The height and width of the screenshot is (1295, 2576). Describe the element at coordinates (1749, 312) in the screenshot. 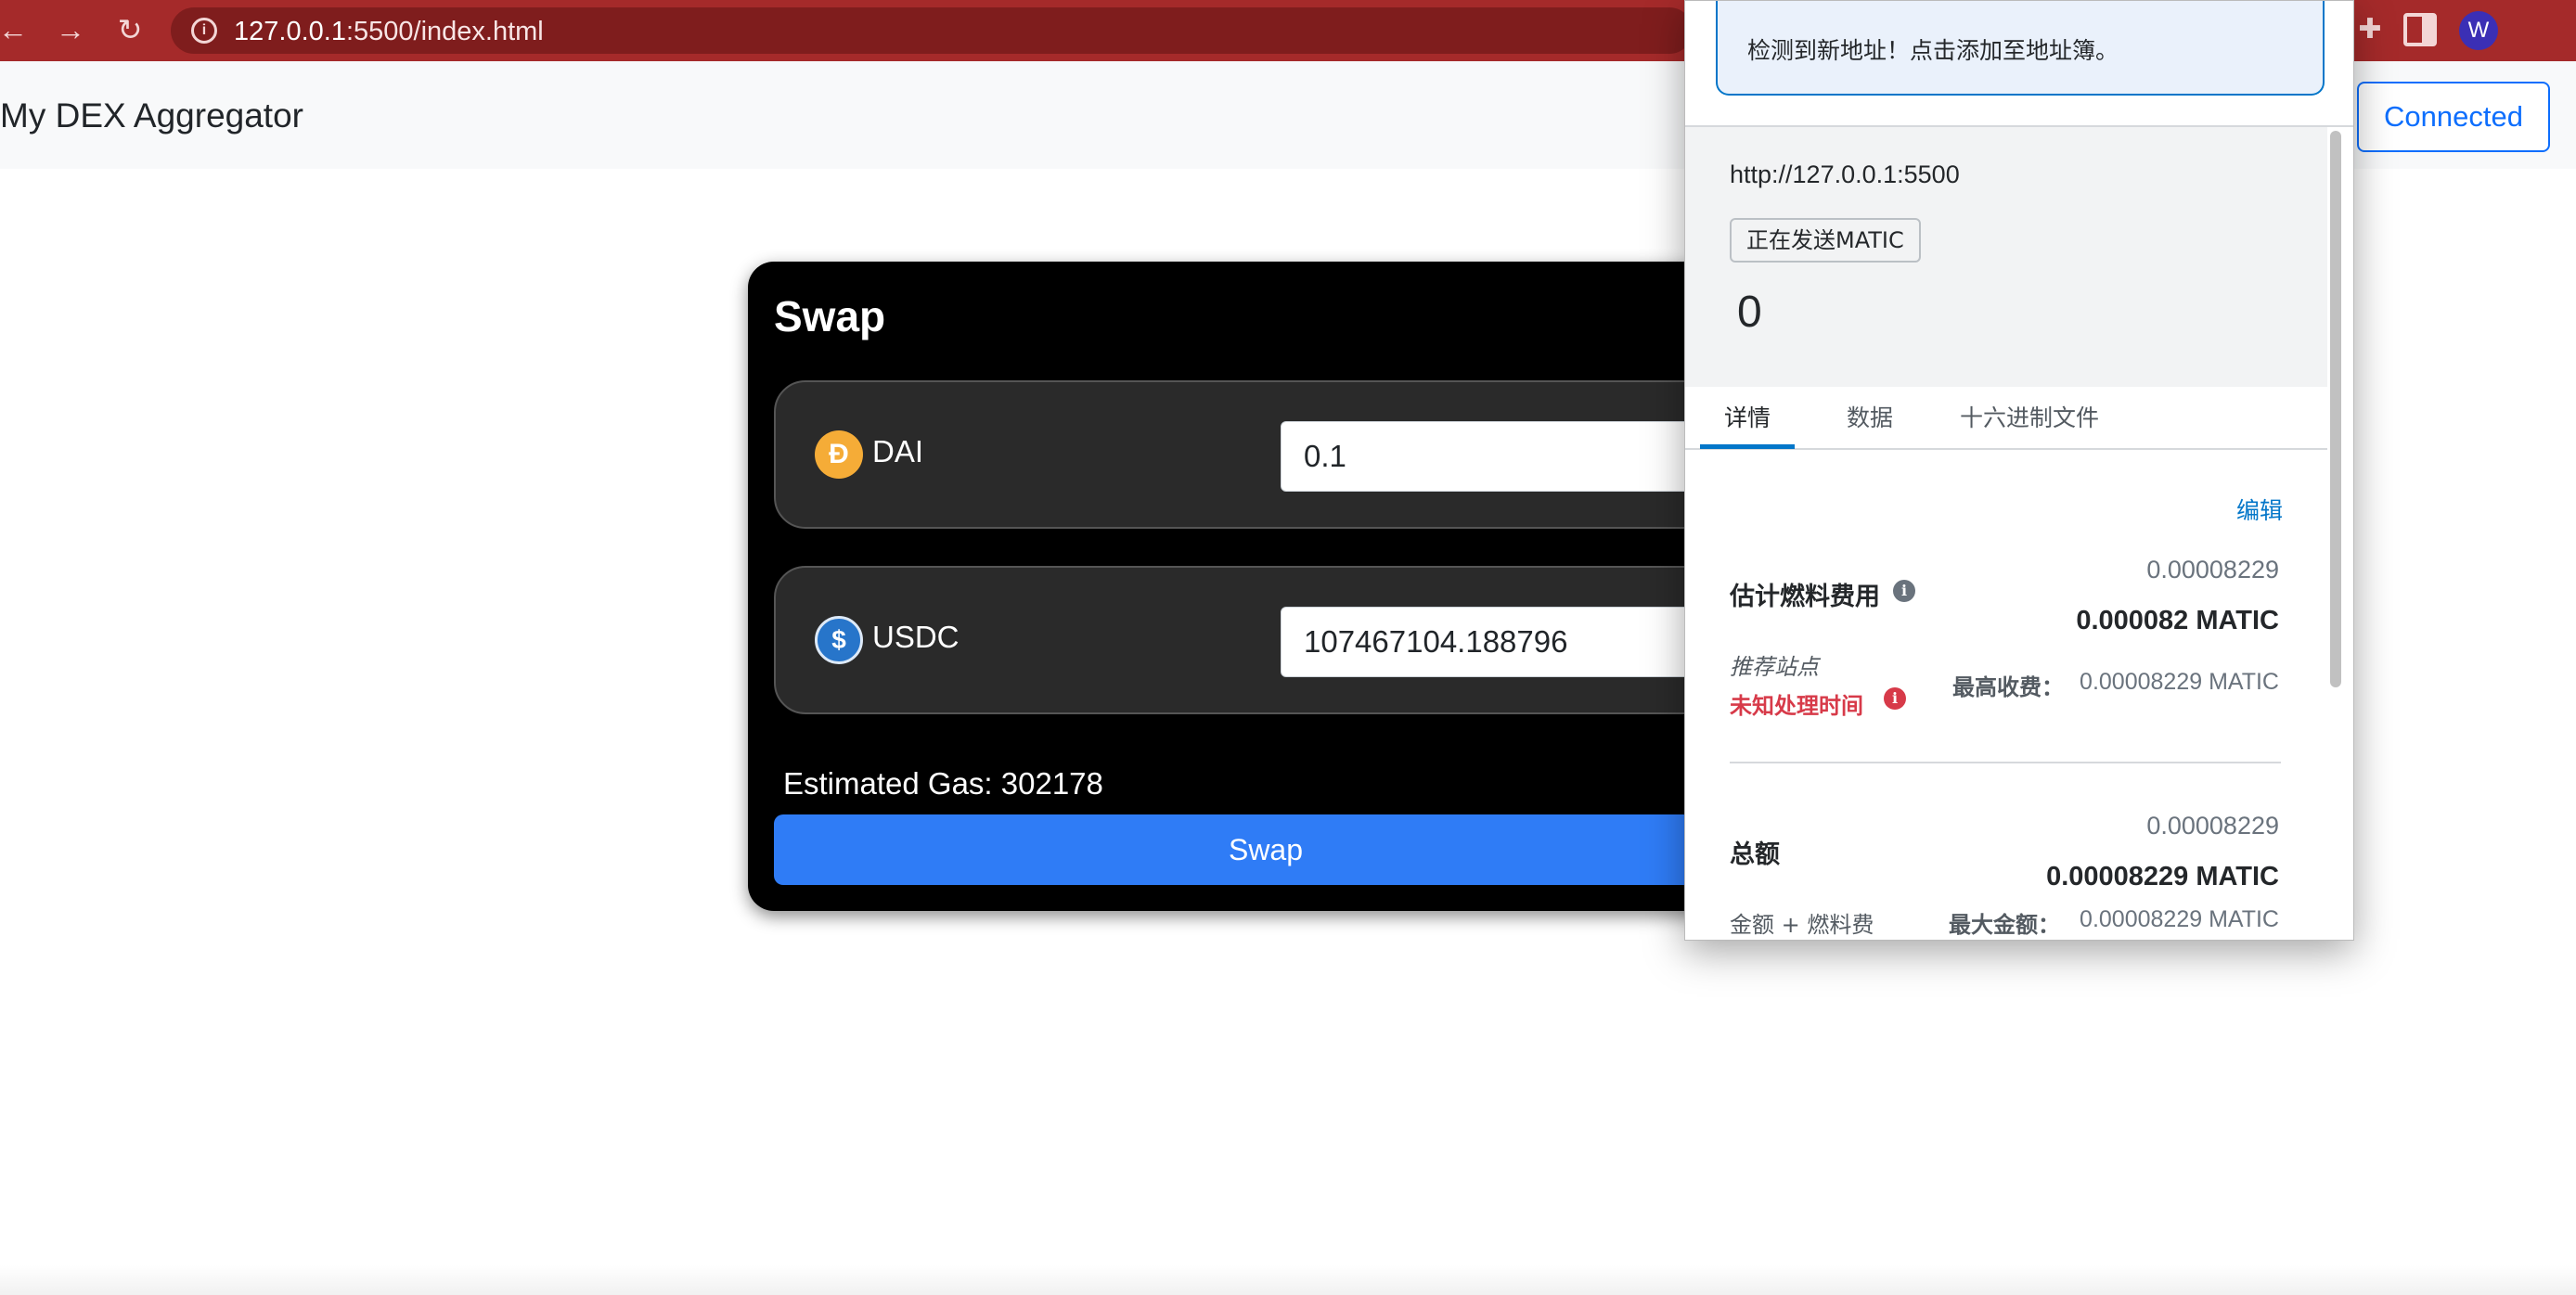

I see `send-amount: 0` at that location.